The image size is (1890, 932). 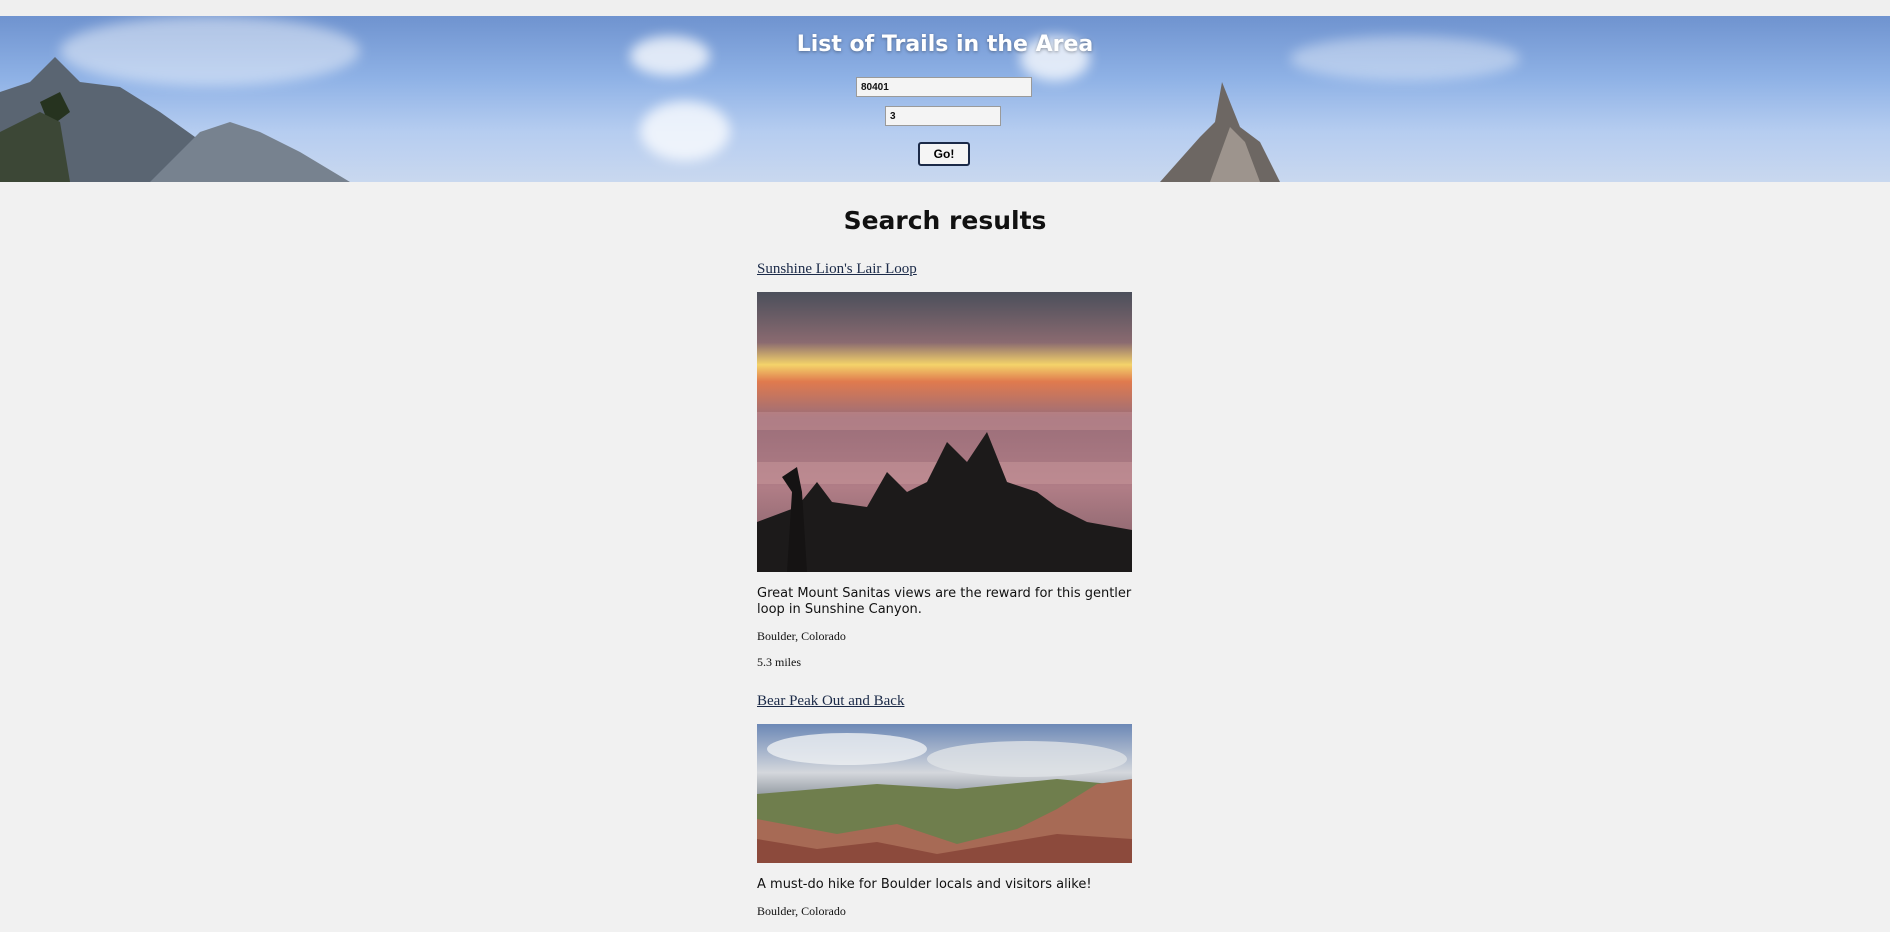 I want to click on mountain-left, so click(x=175, y=119).